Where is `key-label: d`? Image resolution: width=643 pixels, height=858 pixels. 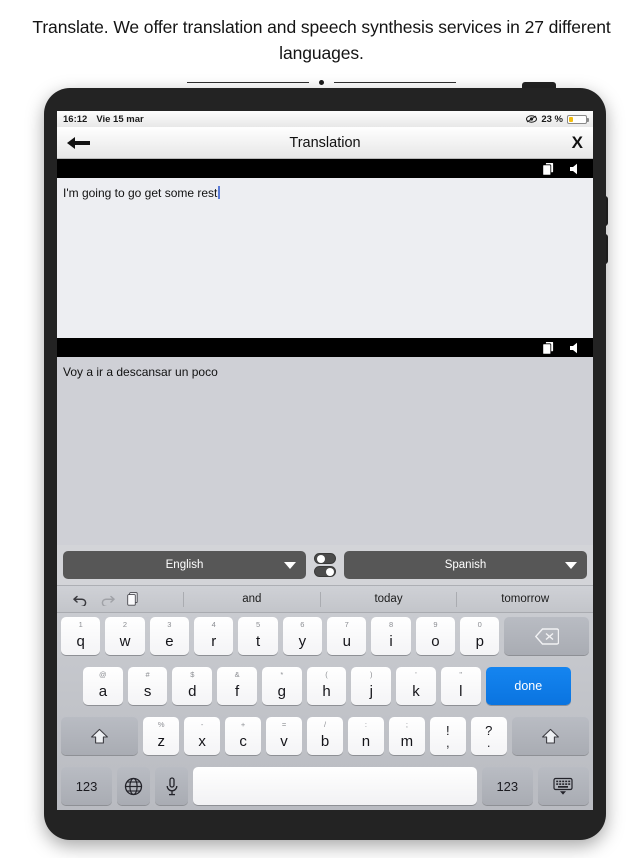
key-label: d is located at coordinates (192, 691).